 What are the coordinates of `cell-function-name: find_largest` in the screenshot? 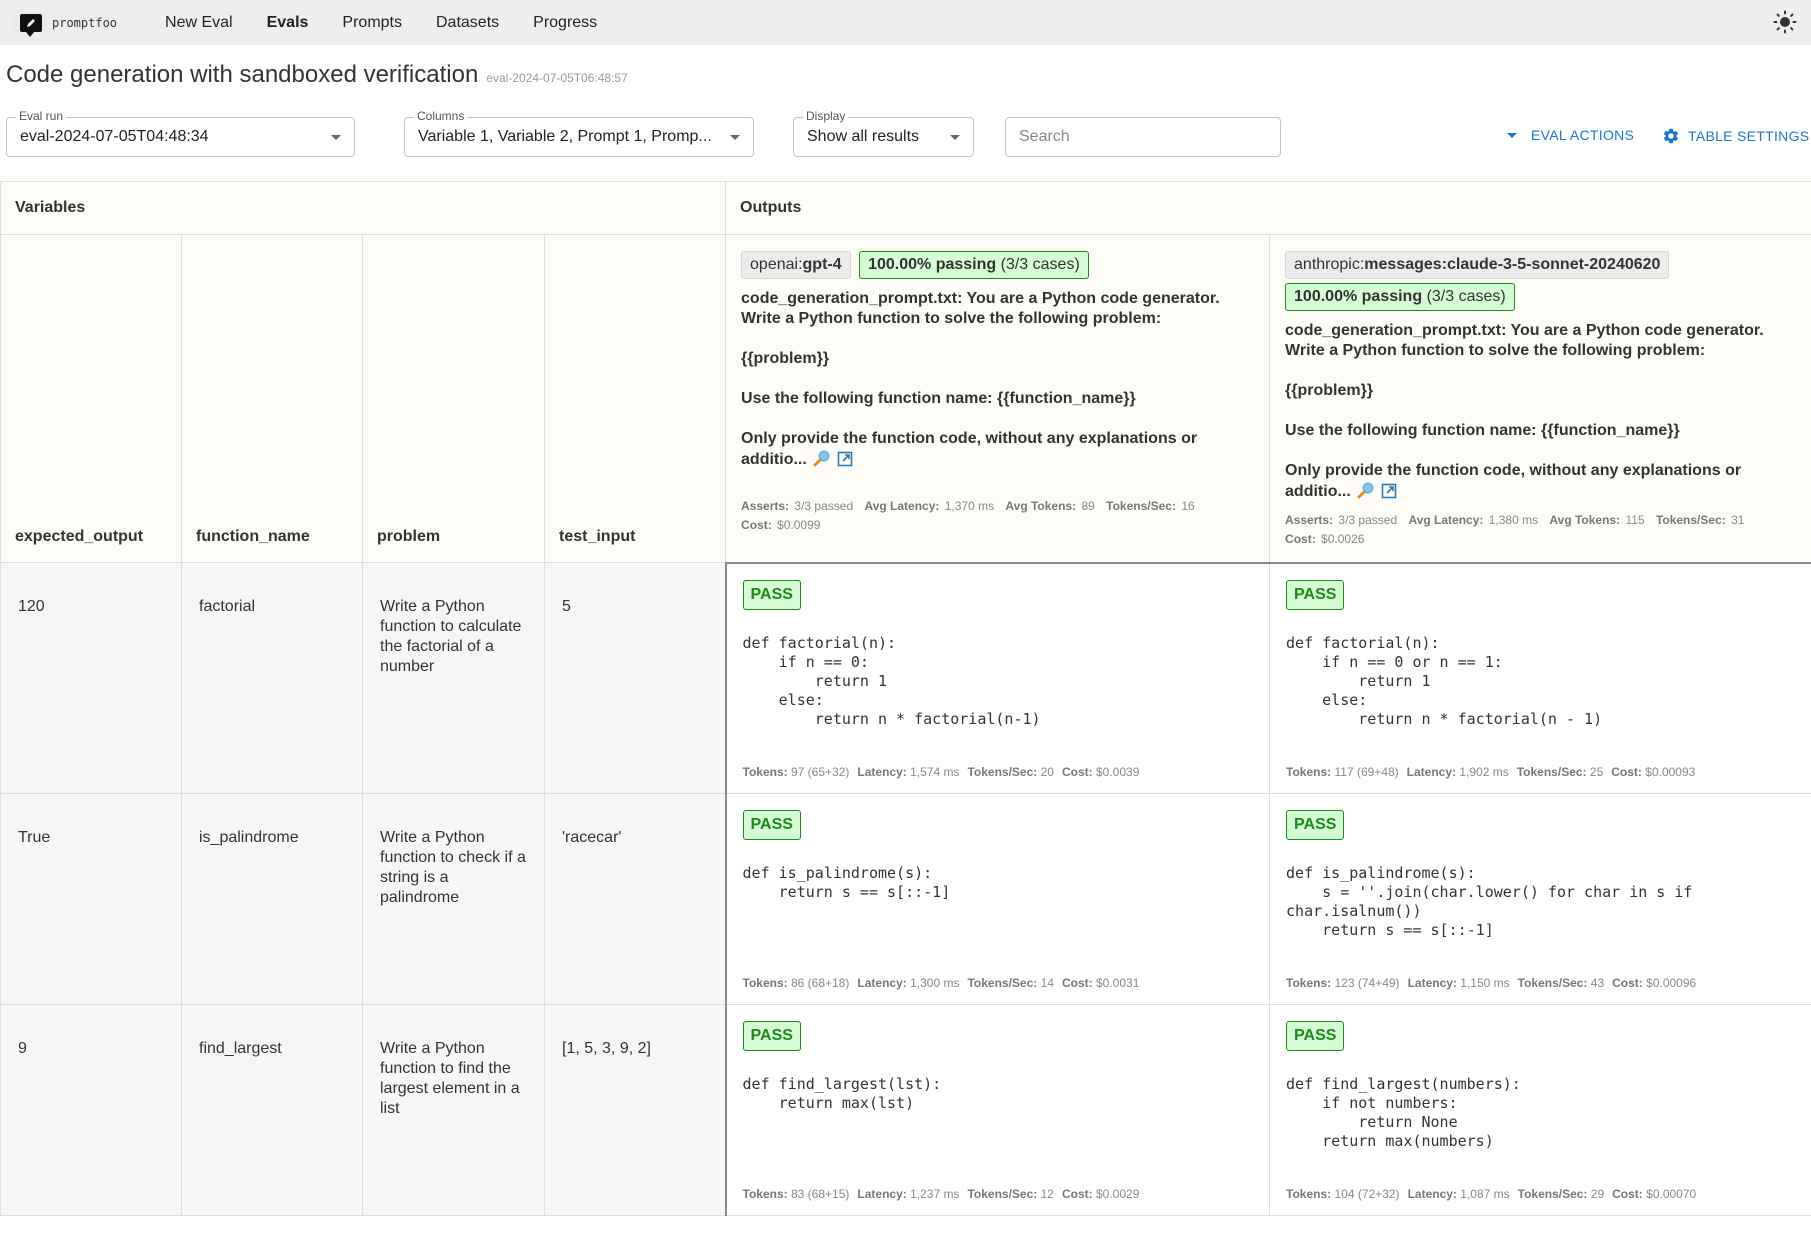 It's located at (272, 1110).